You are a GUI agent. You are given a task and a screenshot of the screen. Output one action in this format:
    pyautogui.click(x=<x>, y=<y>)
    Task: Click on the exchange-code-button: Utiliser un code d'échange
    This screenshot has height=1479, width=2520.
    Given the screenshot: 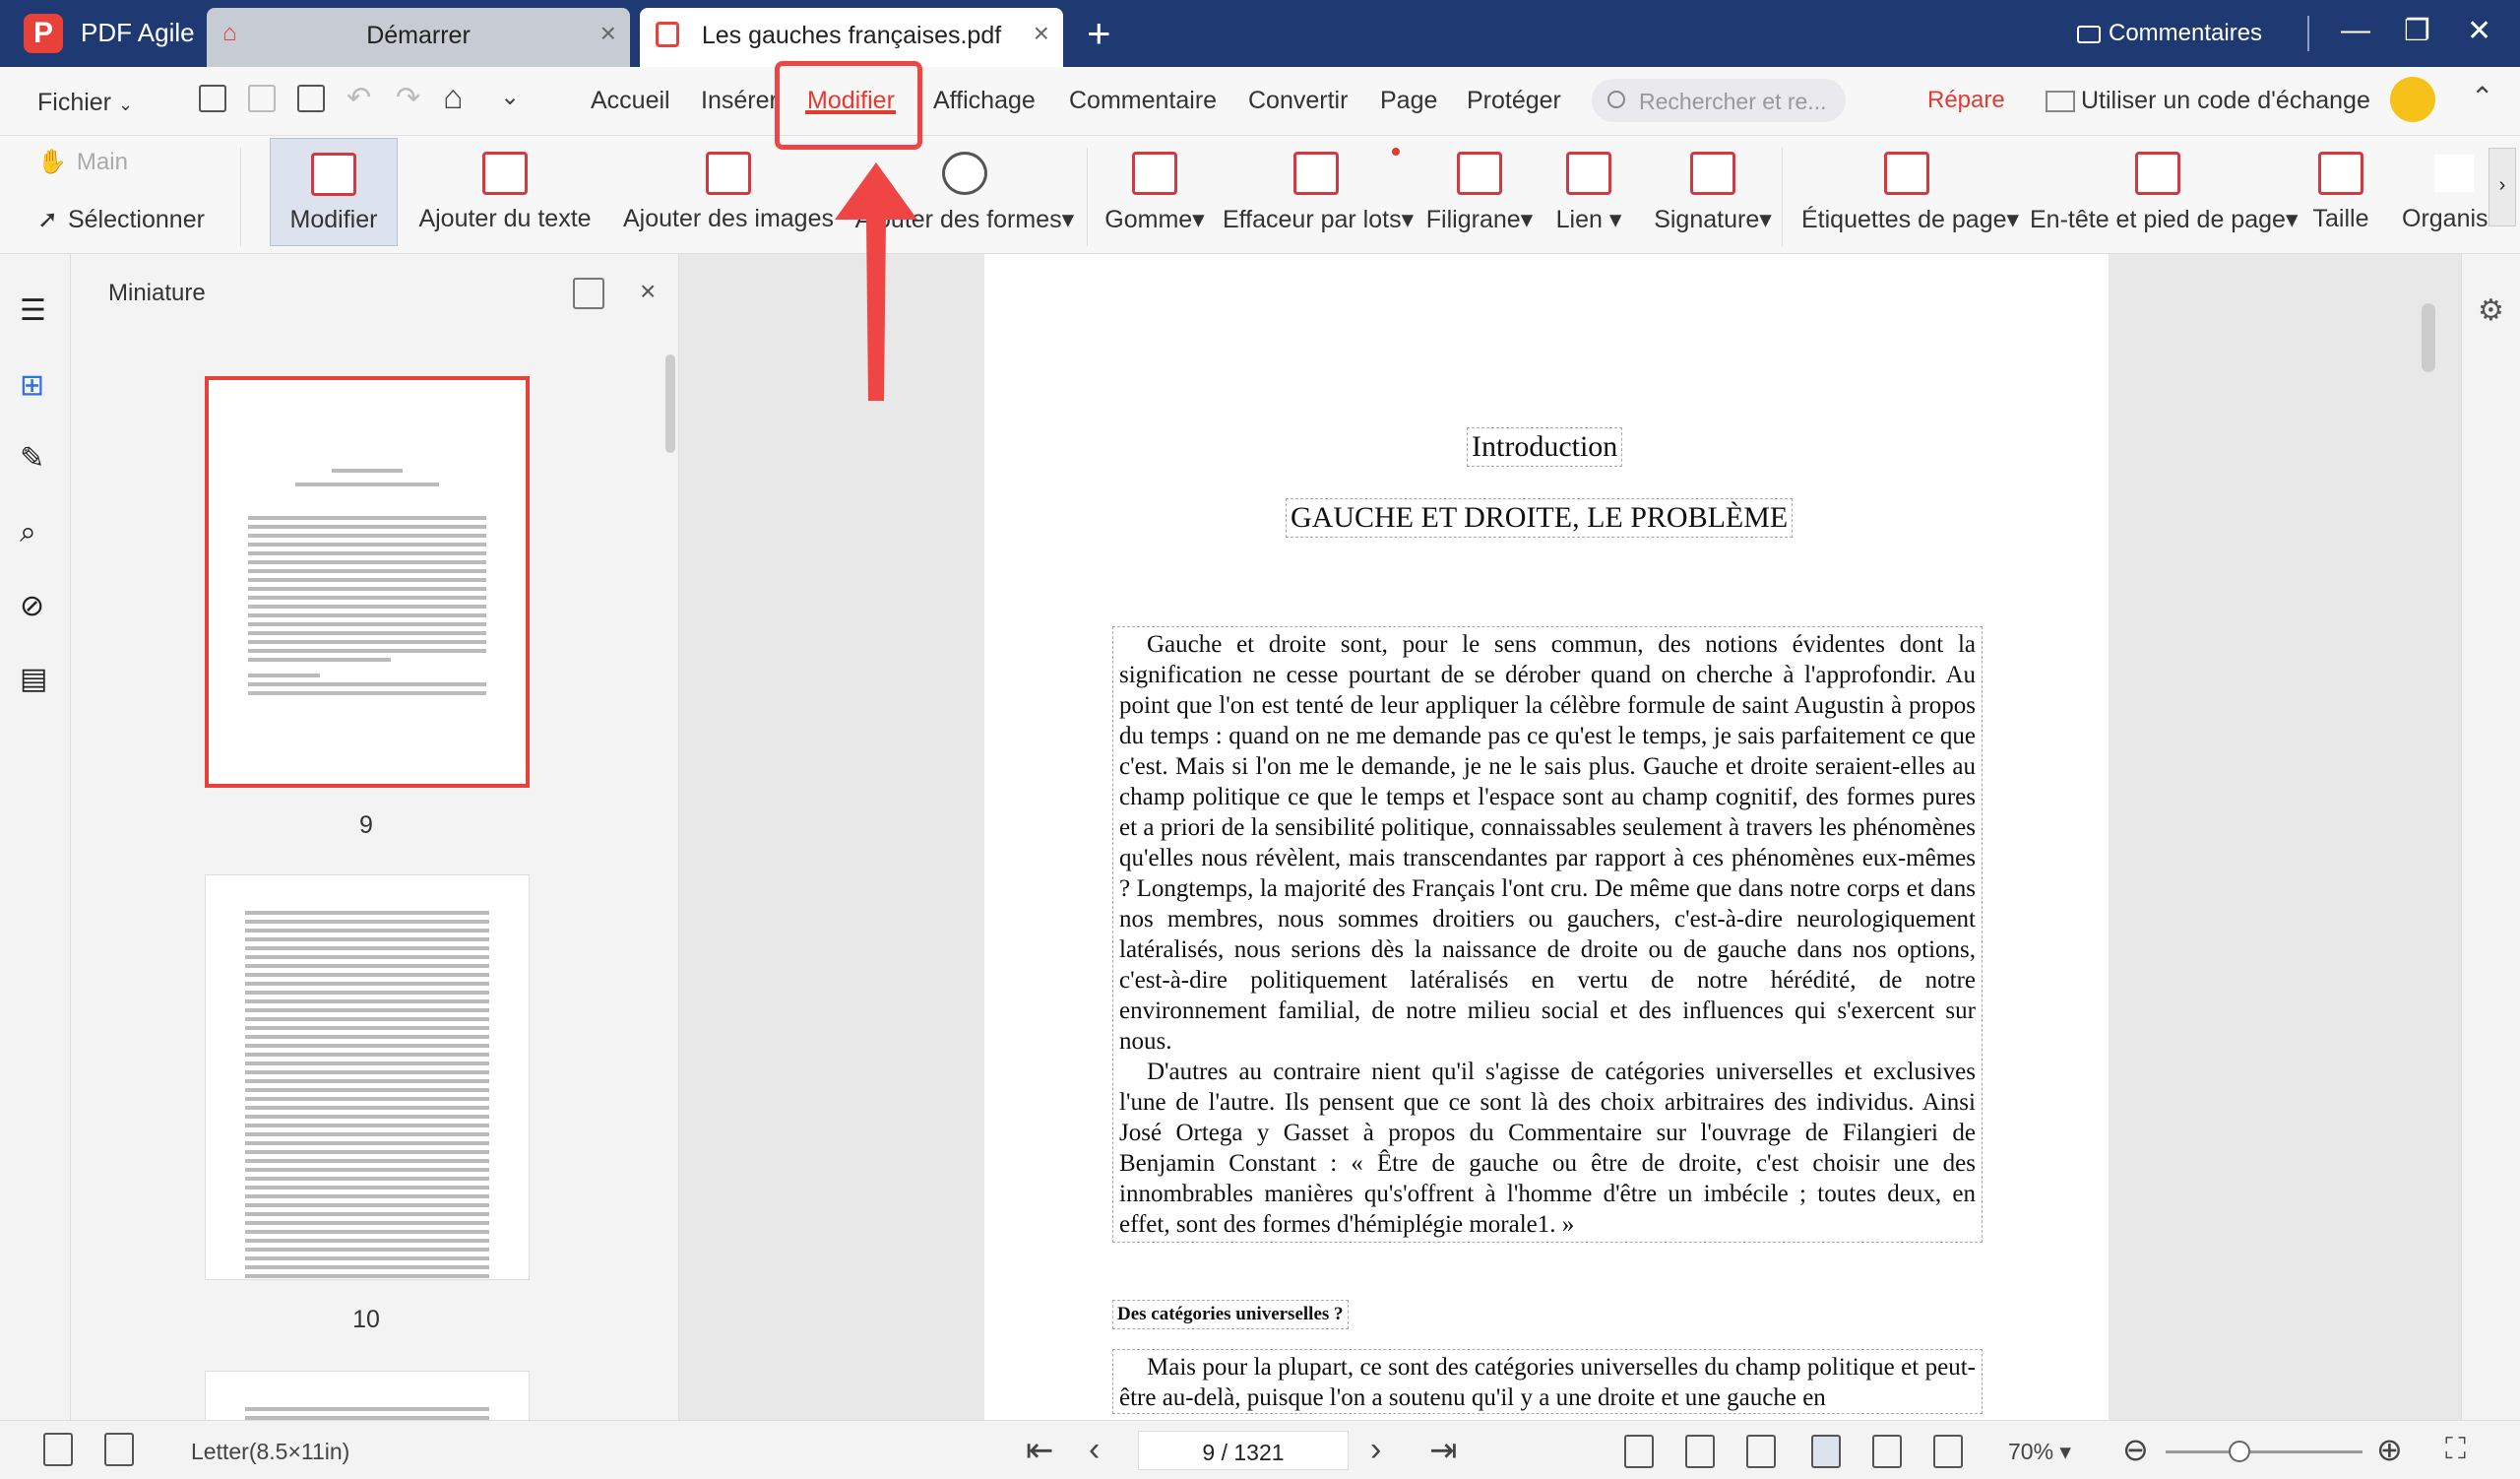 What is the action you would take?
    pyautogui.click(x=2208, y=101)
    